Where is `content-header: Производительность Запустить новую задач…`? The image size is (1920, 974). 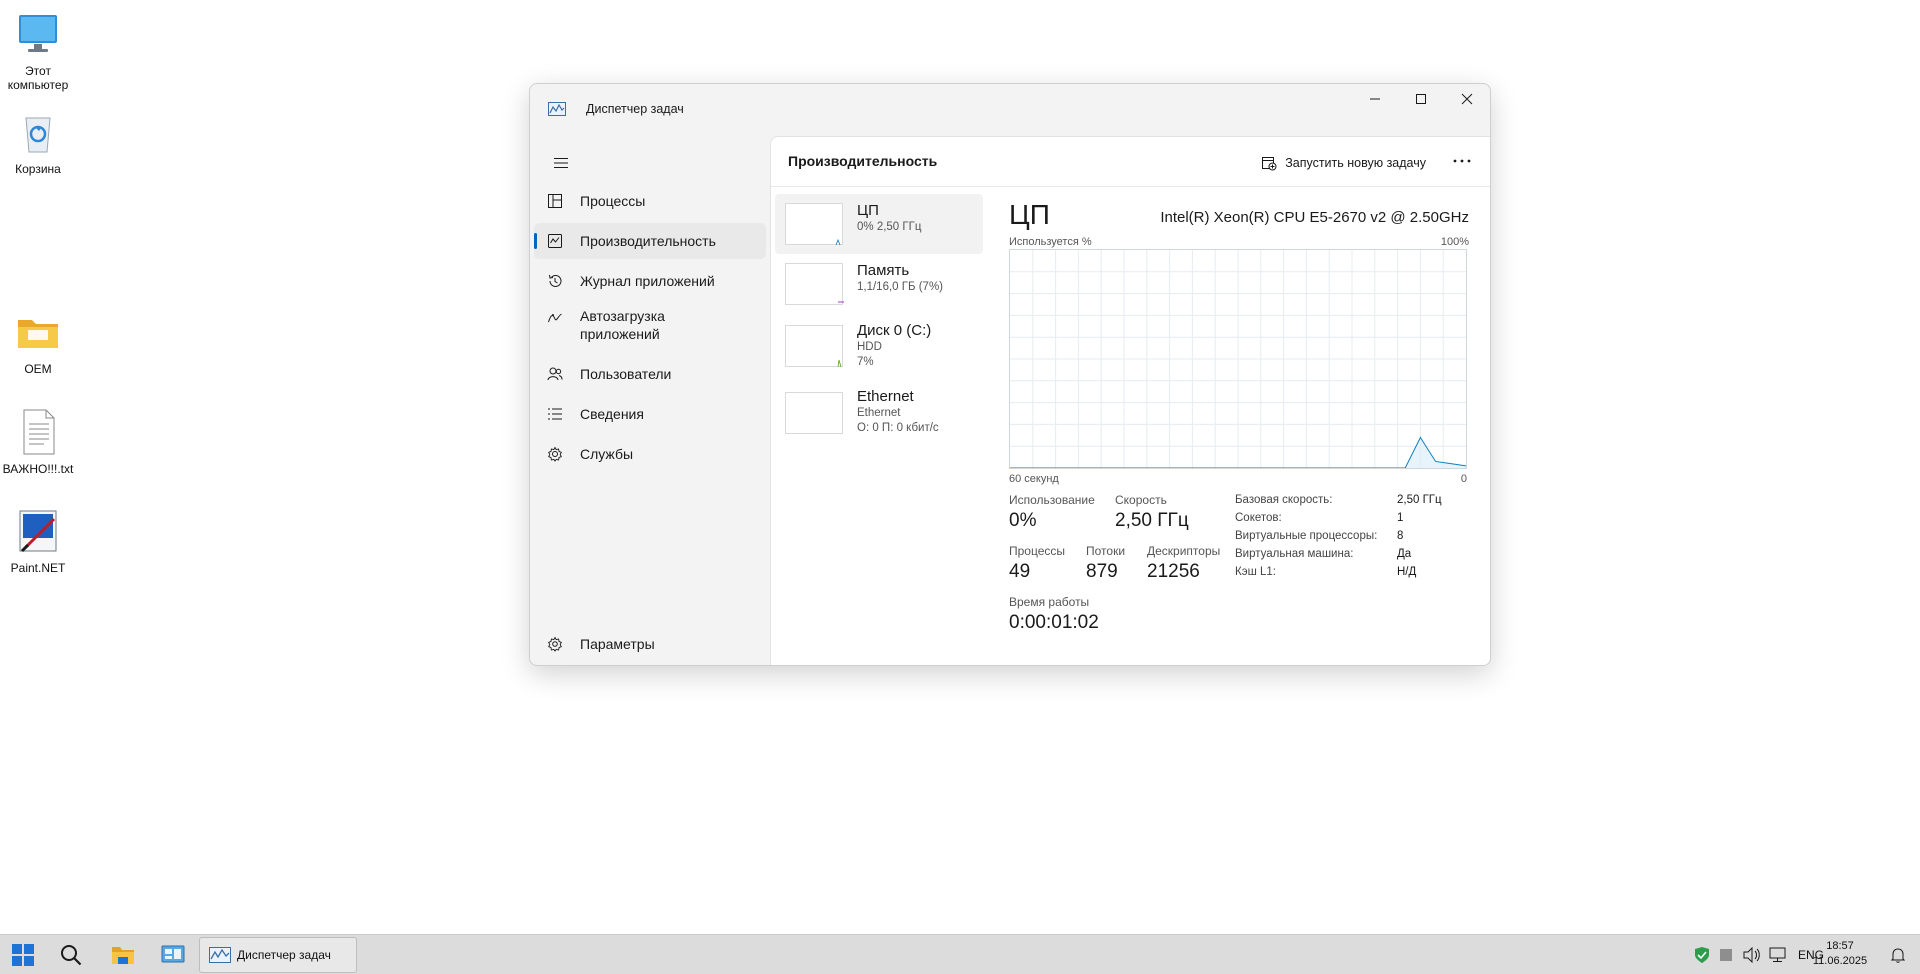 content-header: Производительность Запустить новую задач… is located at coordinates (1130, 162).